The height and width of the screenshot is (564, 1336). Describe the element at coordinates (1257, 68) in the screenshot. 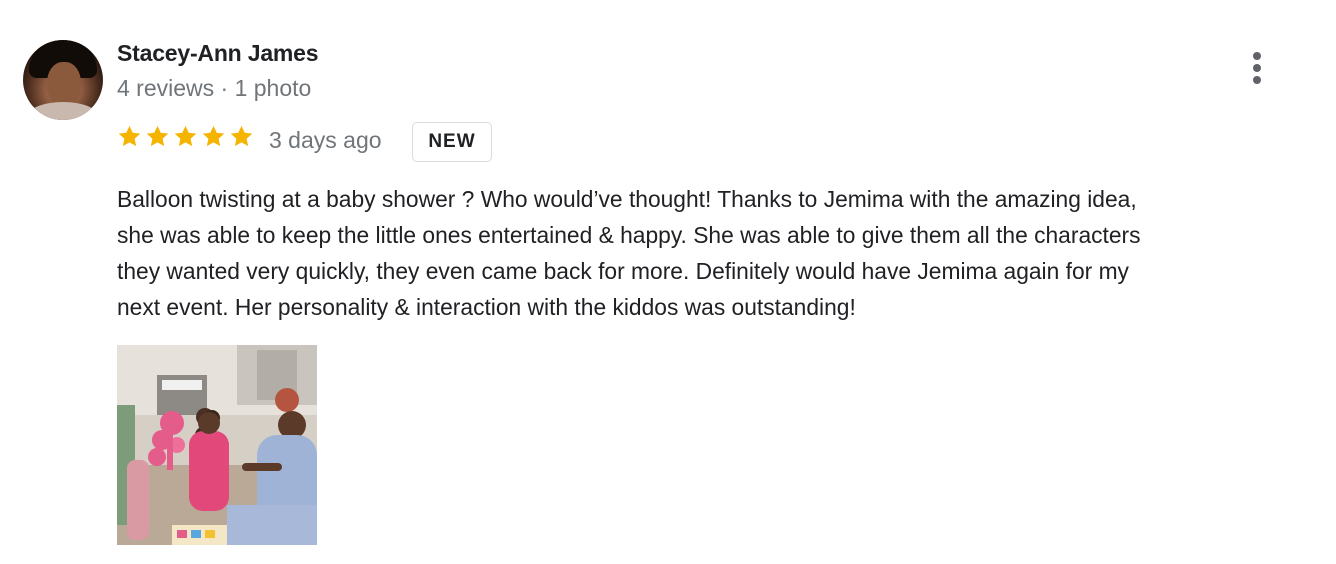

I see `more-options-button` at that location.